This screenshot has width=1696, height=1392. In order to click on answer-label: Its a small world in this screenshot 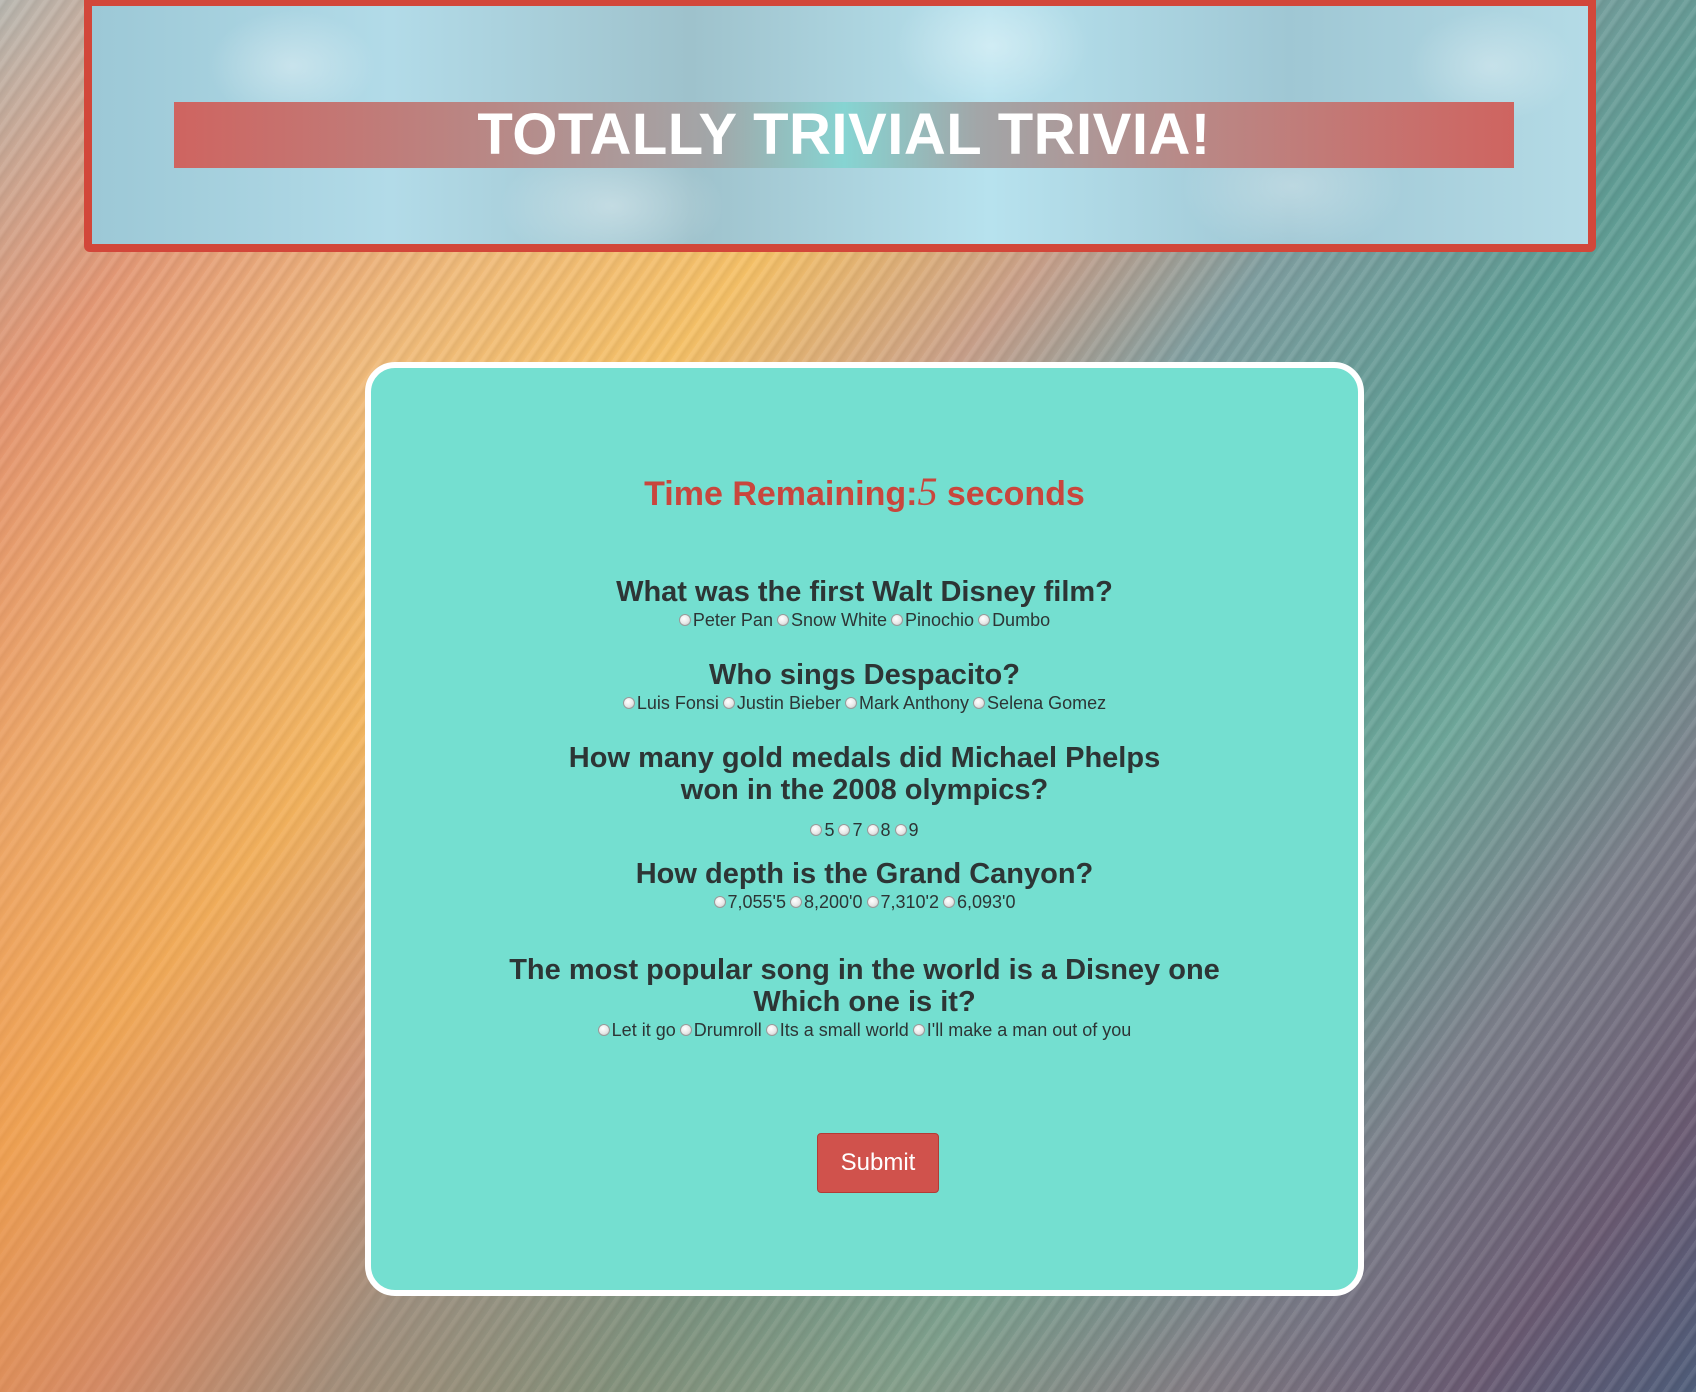, I will do `click(844, 1030)`.